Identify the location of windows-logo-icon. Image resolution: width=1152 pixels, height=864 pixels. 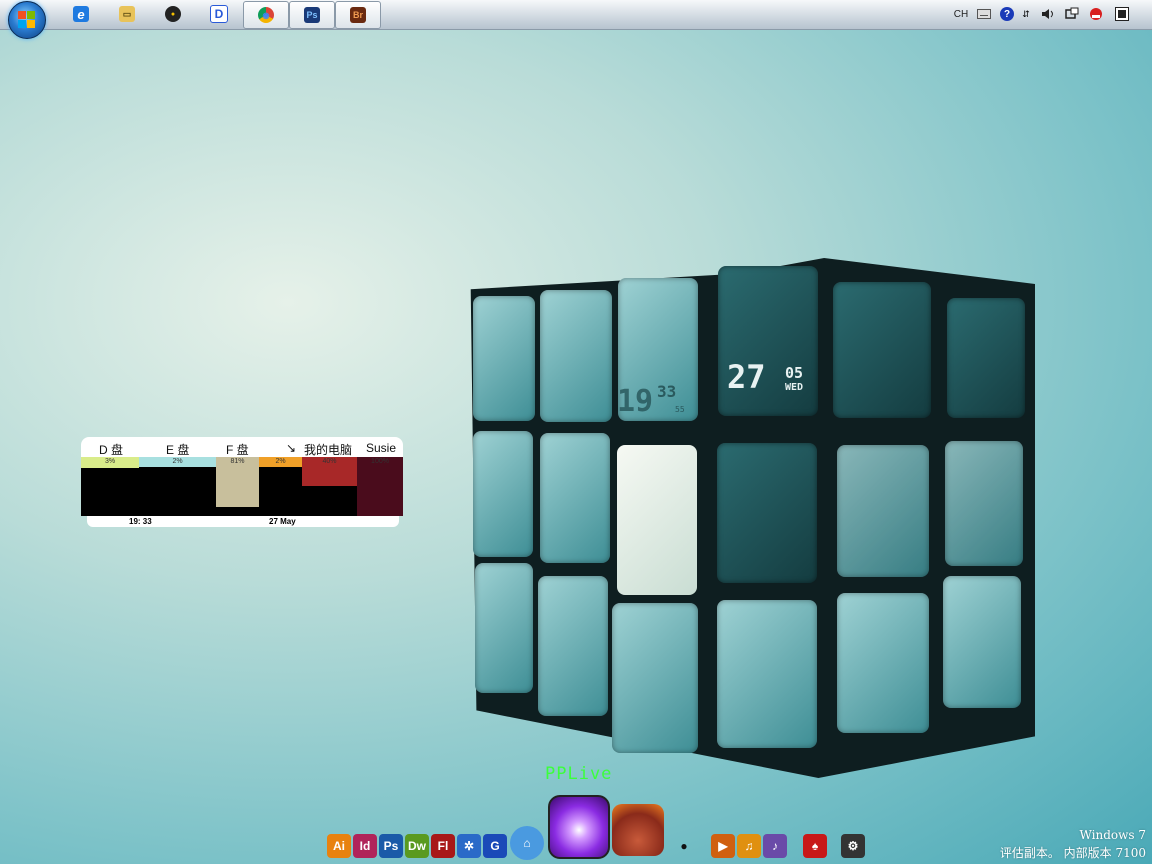
(27, 20).